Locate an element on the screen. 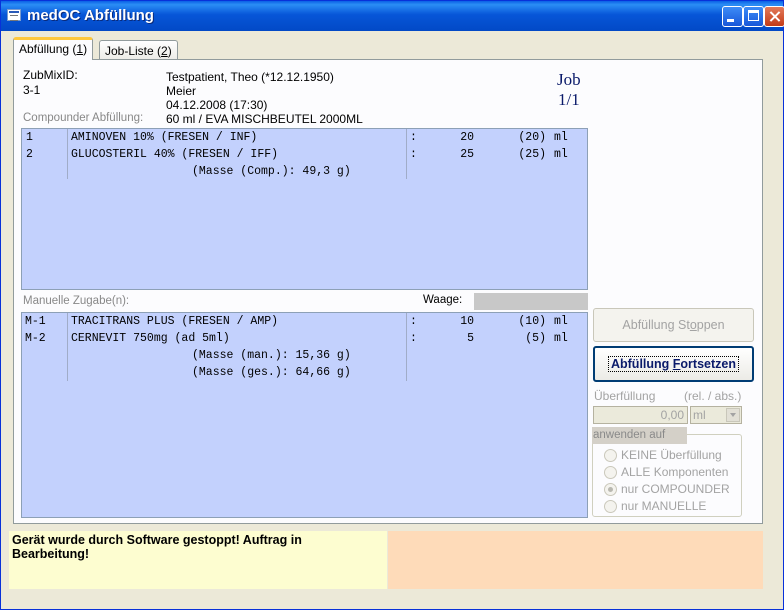  button-focus-frame: Abfüllung Fortsetzen is located at coordinates (673, 364).